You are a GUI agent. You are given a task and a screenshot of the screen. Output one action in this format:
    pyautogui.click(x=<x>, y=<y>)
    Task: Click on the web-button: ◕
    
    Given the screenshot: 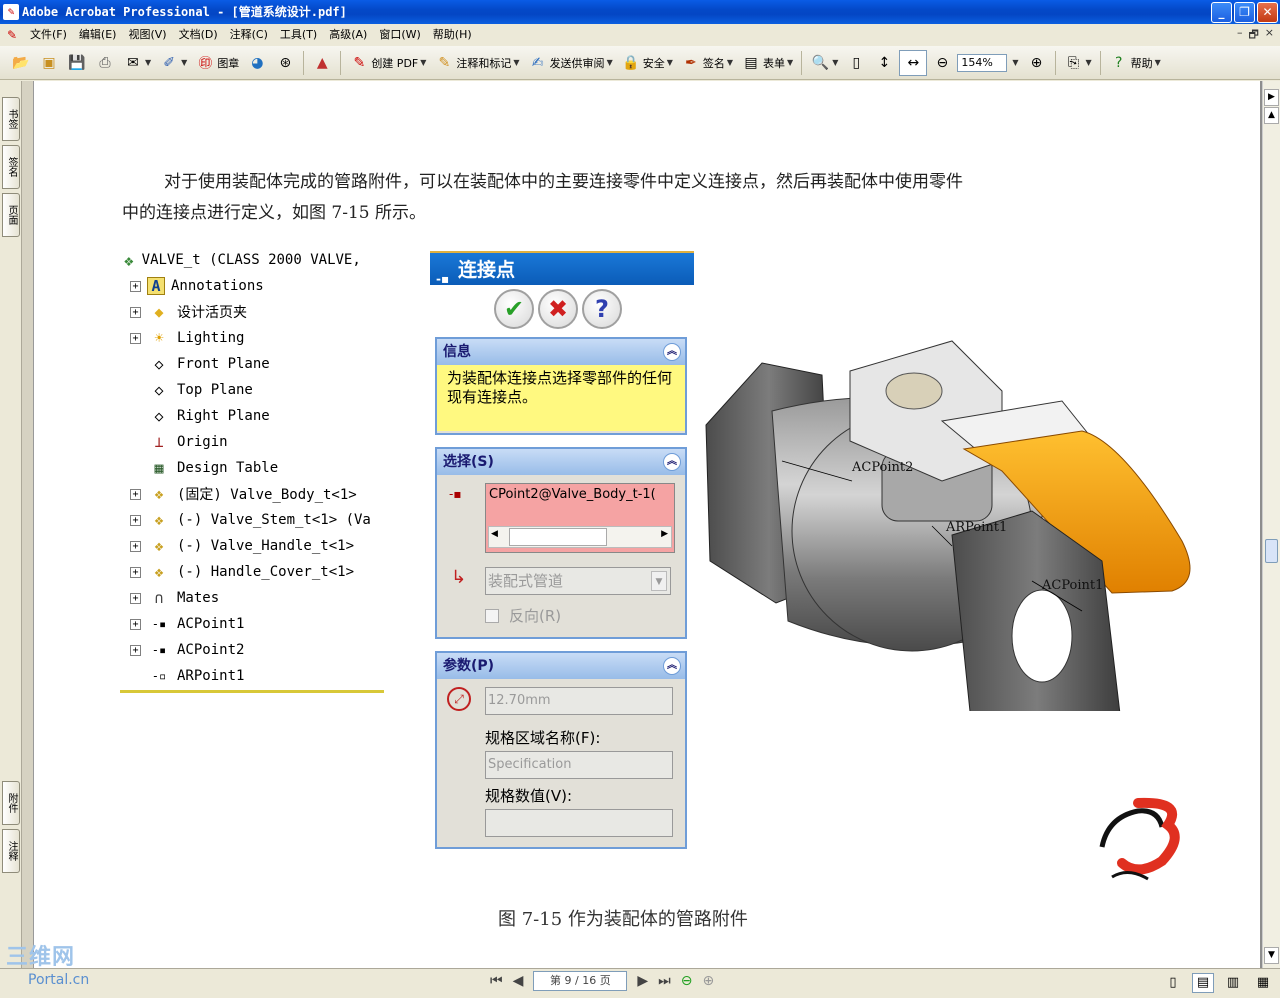 What is the action you would take?
    pyautogui.click(x=257, y=63)
    